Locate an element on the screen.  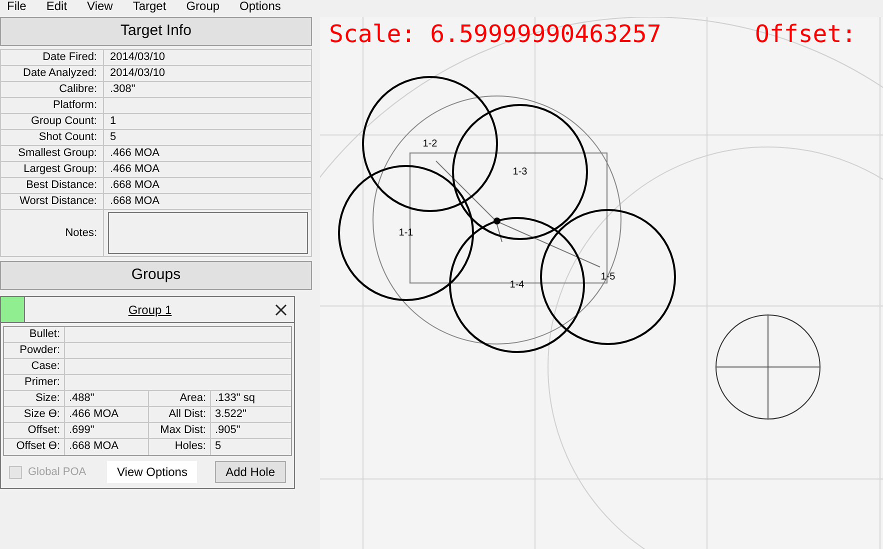
menu-item: Target is located at coordinates (149, 6).